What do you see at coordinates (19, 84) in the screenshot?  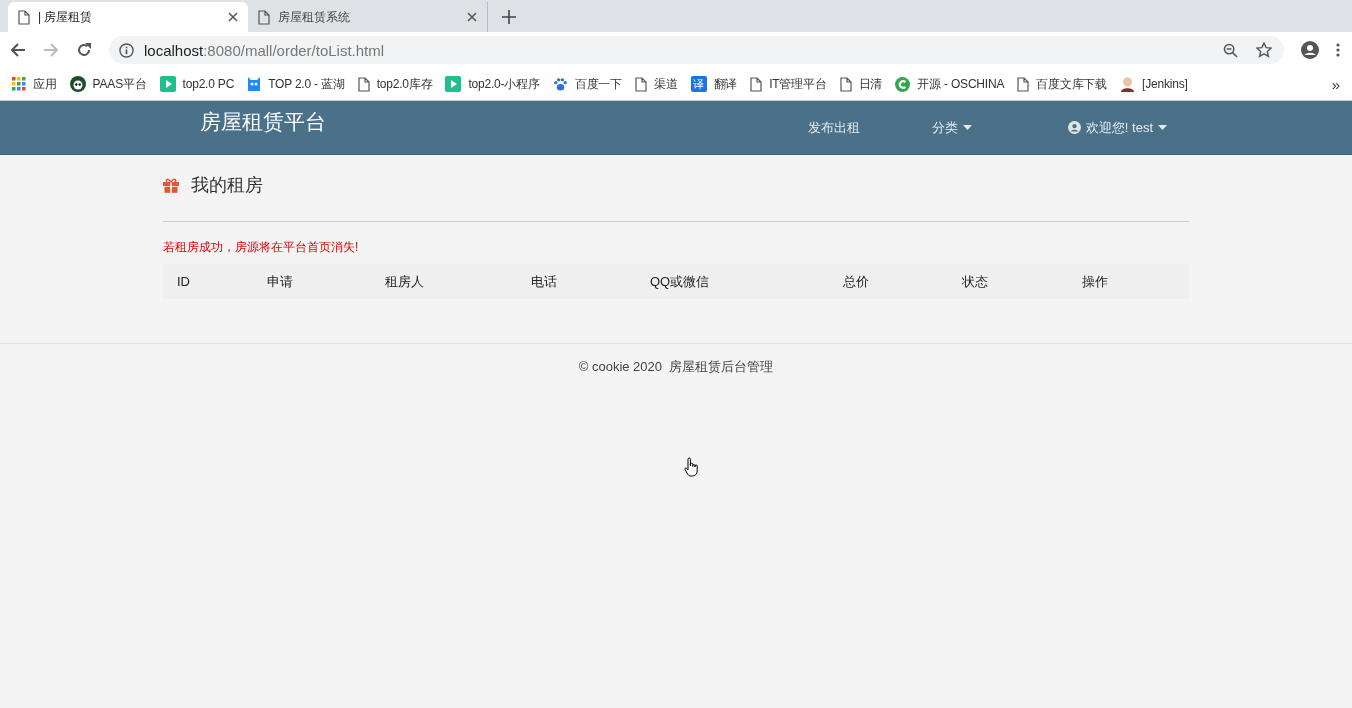 I see `apps-grid-icon` at bounding box center [19, 84].